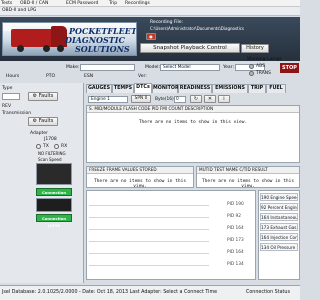 The height and width of the screenshot is (300, 320). Describe the element at coordinates (228, 67) in the screenshot. I see `year-label: Year:` at that location.